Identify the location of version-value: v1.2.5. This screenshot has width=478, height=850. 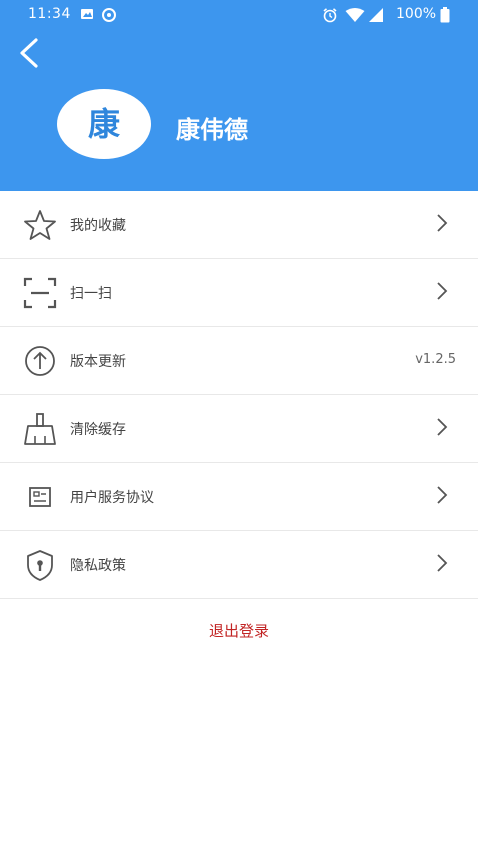
(435, 359).